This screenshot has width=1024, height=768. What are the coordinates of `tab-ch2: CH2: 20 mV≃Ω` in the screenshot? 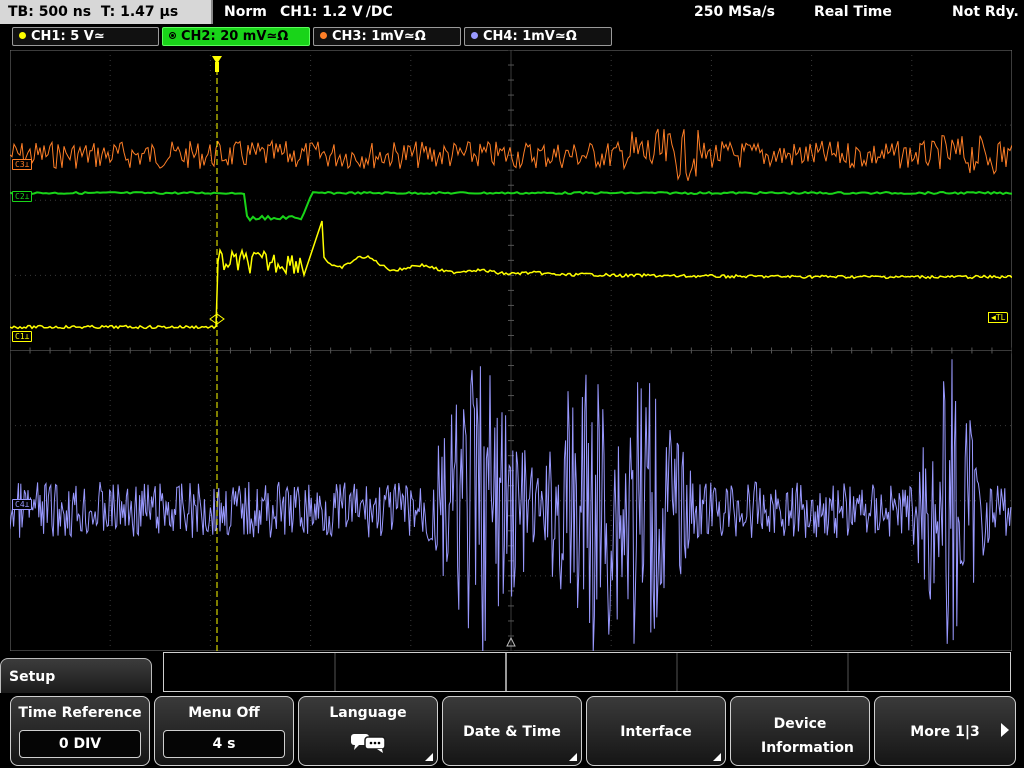 It's located at (236, 36).